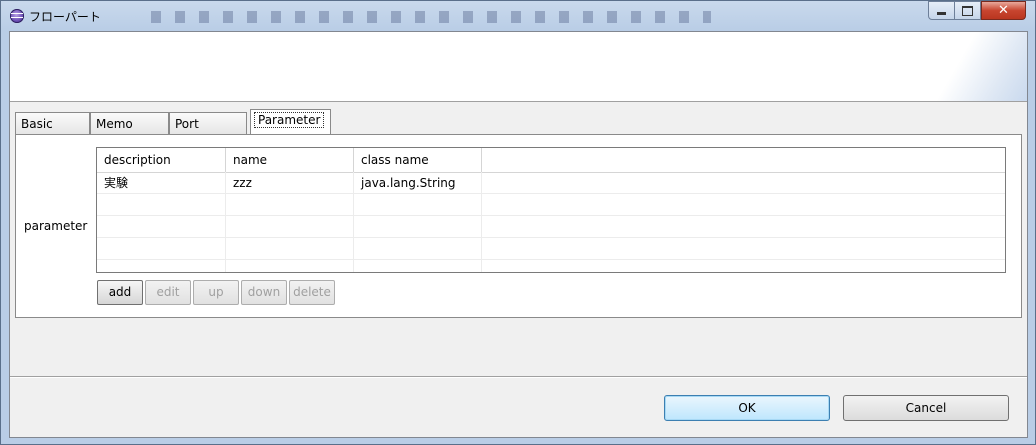 This screenshot has height=445, width=1036. I want to click on close-button: ✕, so click(1003, 10).